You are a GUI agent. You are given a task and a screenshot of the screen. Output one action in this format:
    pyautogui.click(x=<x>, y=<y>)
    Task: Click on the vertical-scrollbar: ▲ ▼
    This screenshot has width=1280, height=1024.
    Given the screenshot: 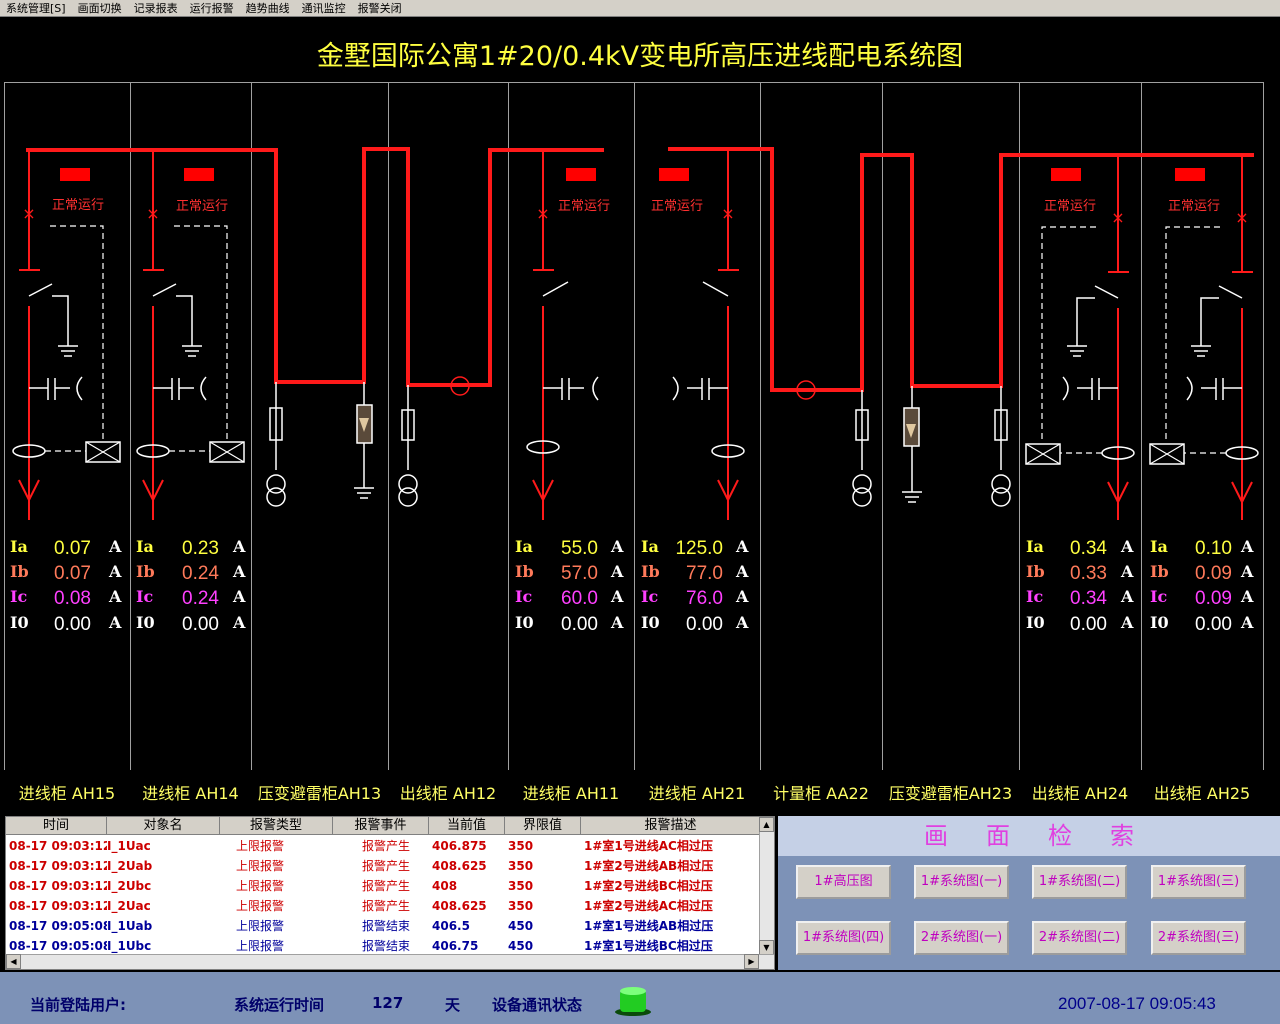 What is the action you would take?
    pyautogui.click(x=766, y=886)
    